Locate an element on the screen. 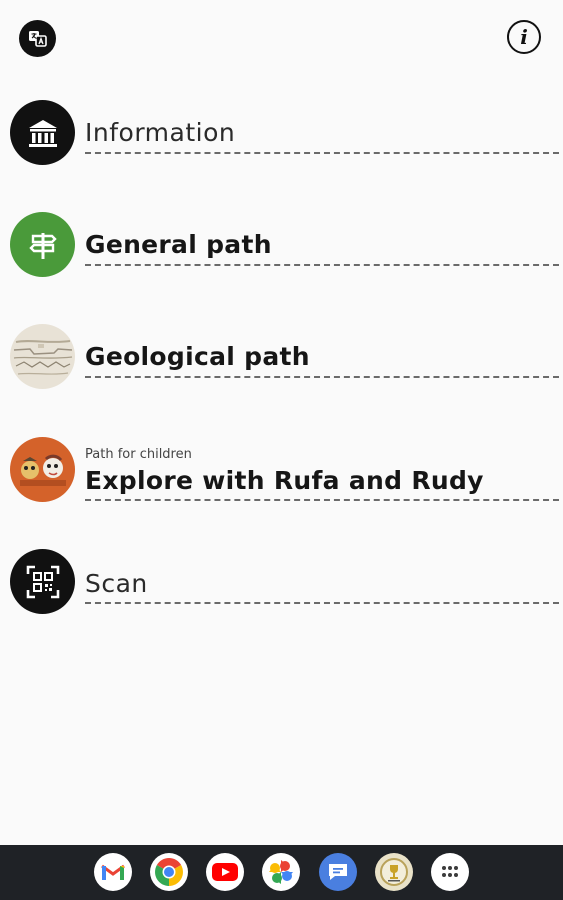 Image resolution: width=563 pixels, height=900 pixels. info-icon: i is located at coordinates (524, 37).